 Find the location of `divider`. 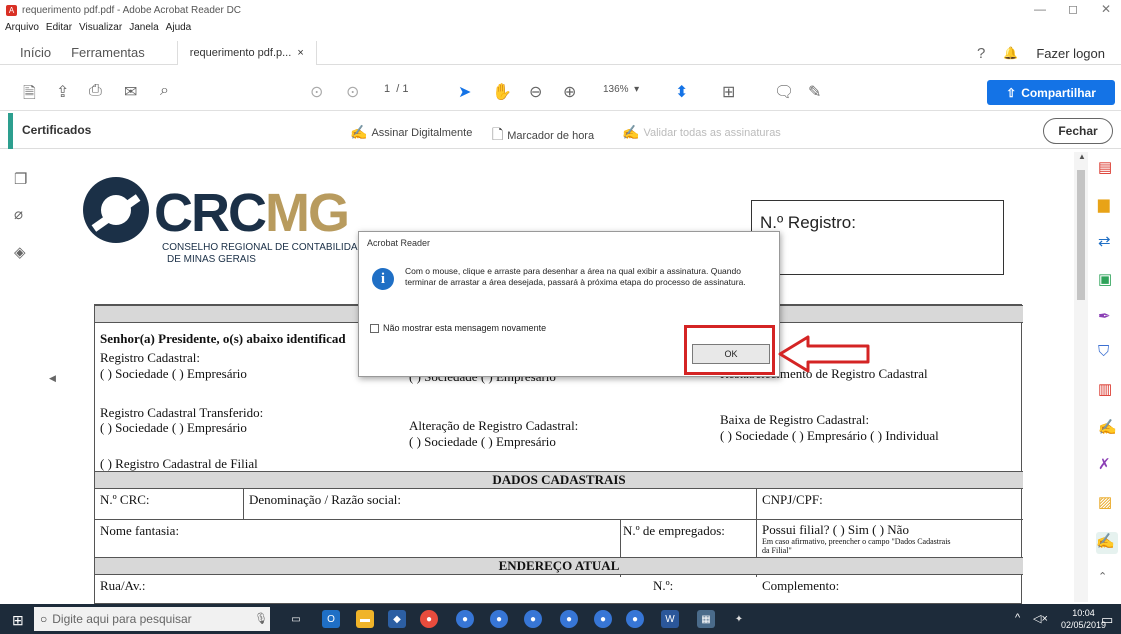

divider is located at coordinates (559, 519).